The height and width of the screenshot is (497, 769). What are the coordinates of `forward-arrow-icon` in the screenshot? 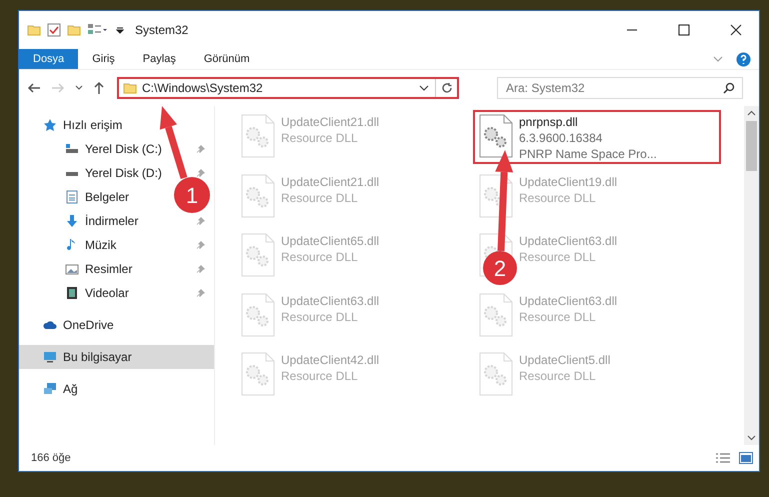 It's located at (58, 88).